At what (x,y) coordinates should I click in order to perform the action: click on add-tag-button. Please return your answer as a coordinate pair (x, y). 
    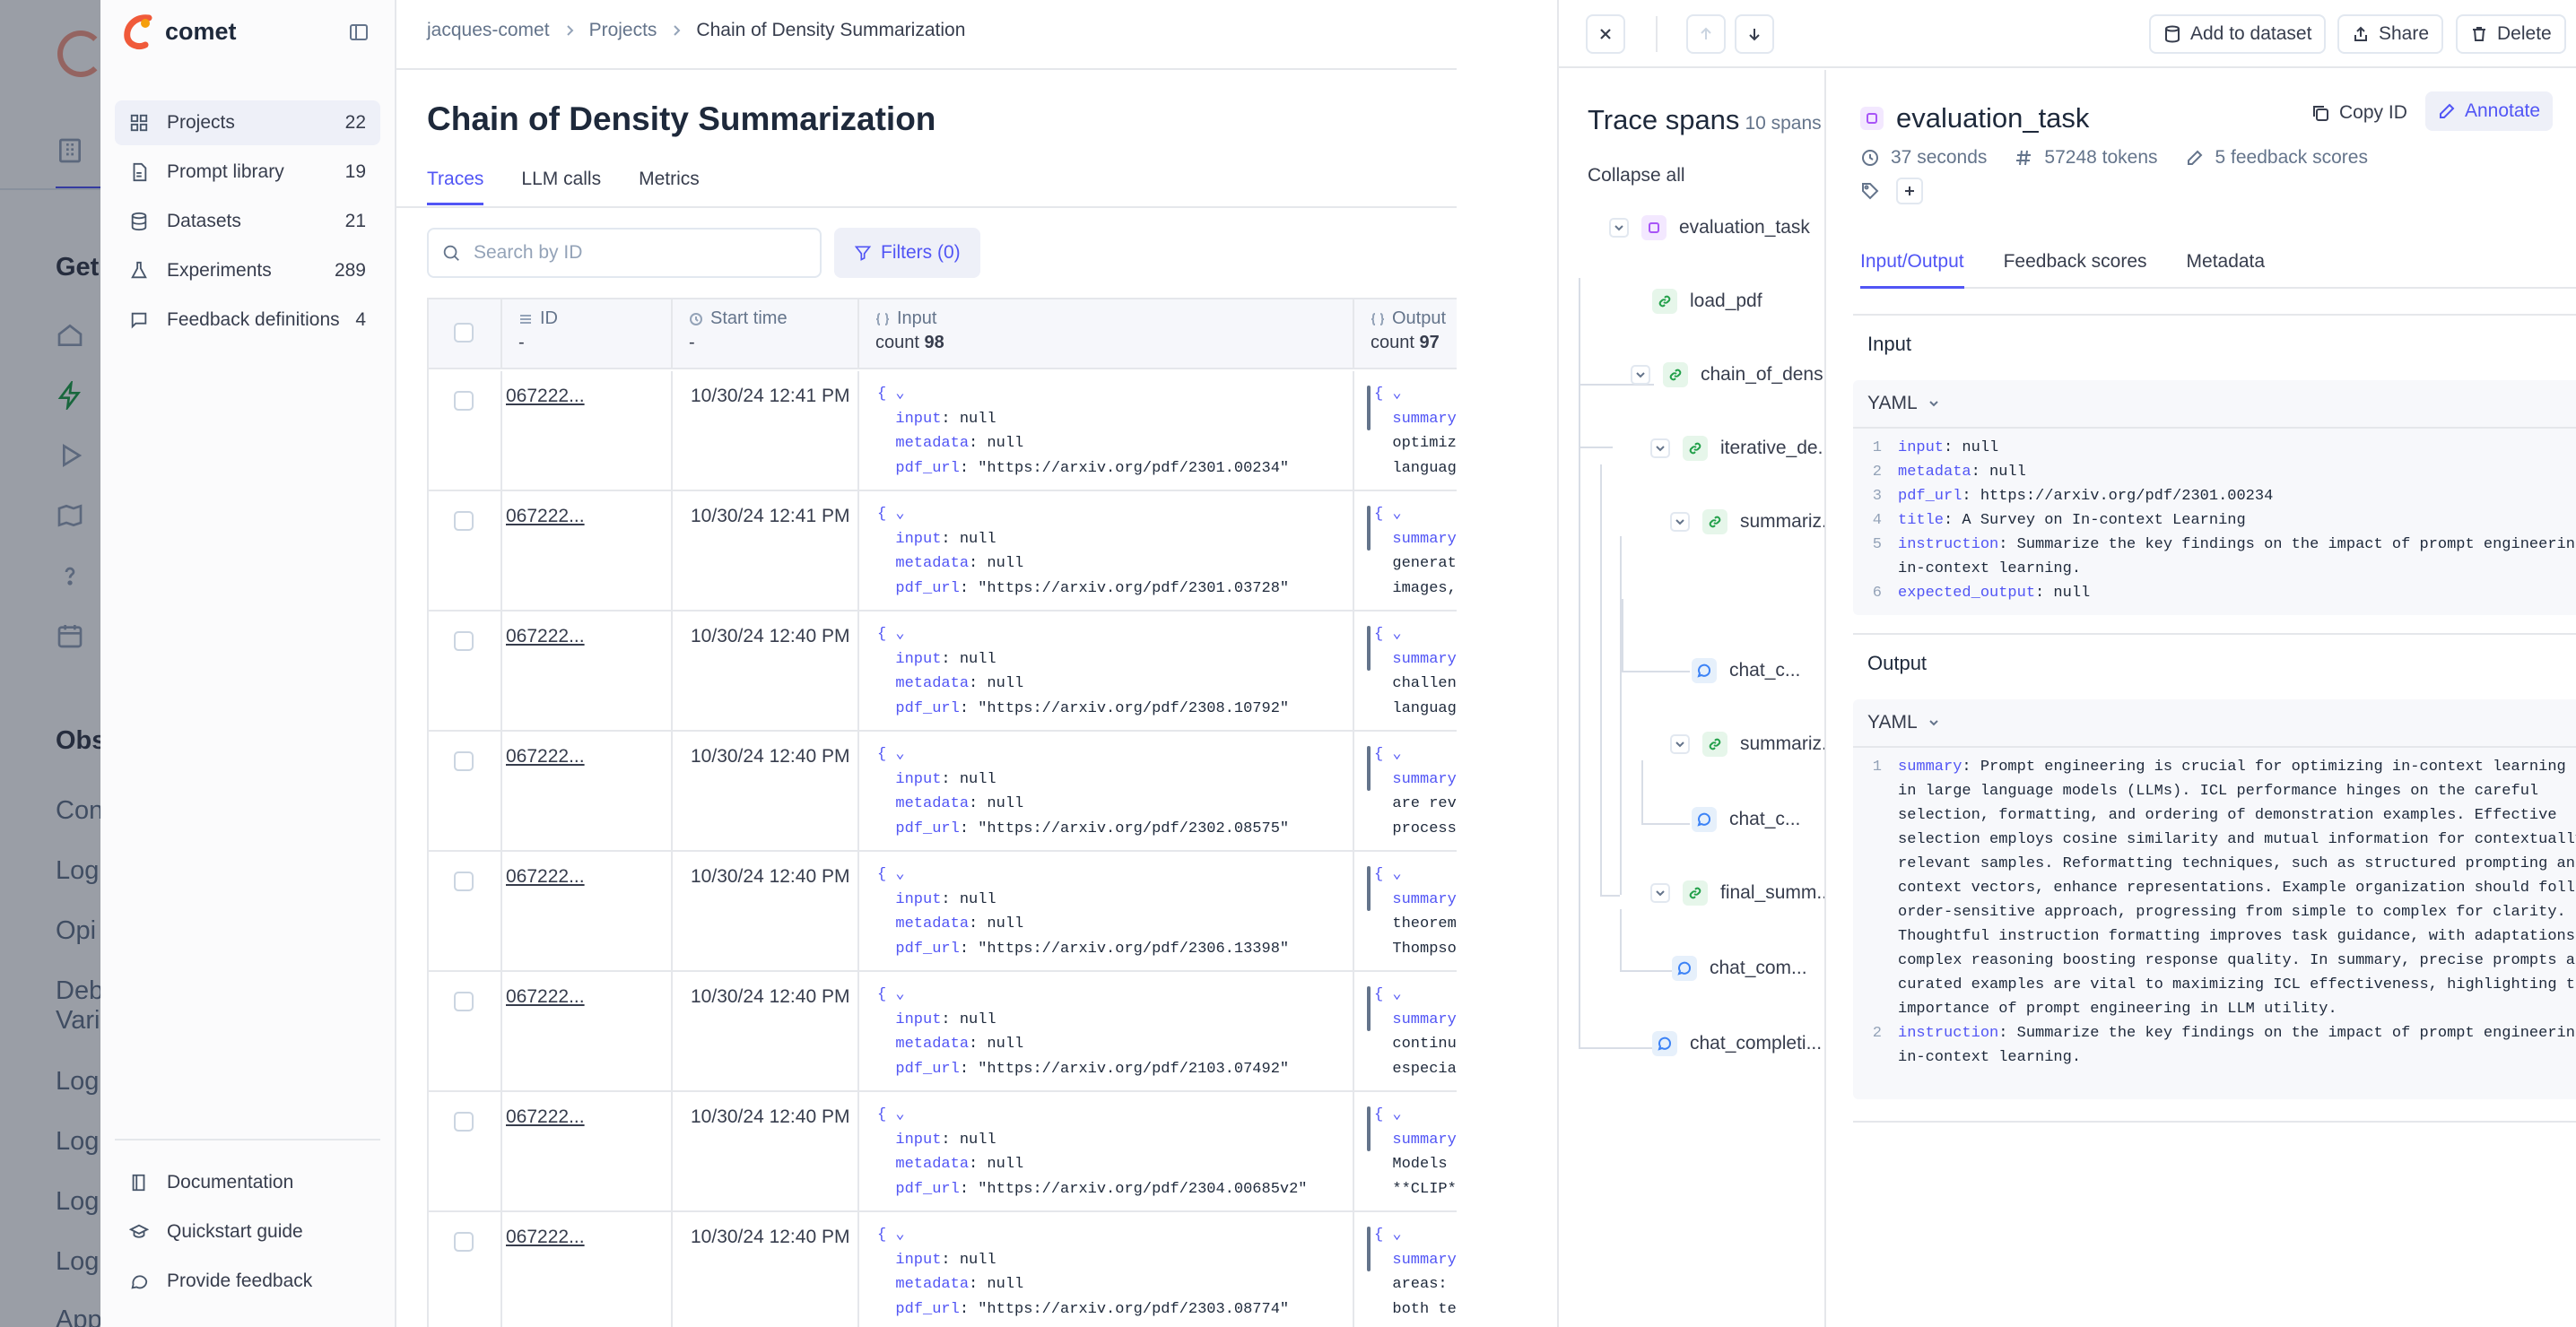
    Looking at the image, I should click on (1909, 191).